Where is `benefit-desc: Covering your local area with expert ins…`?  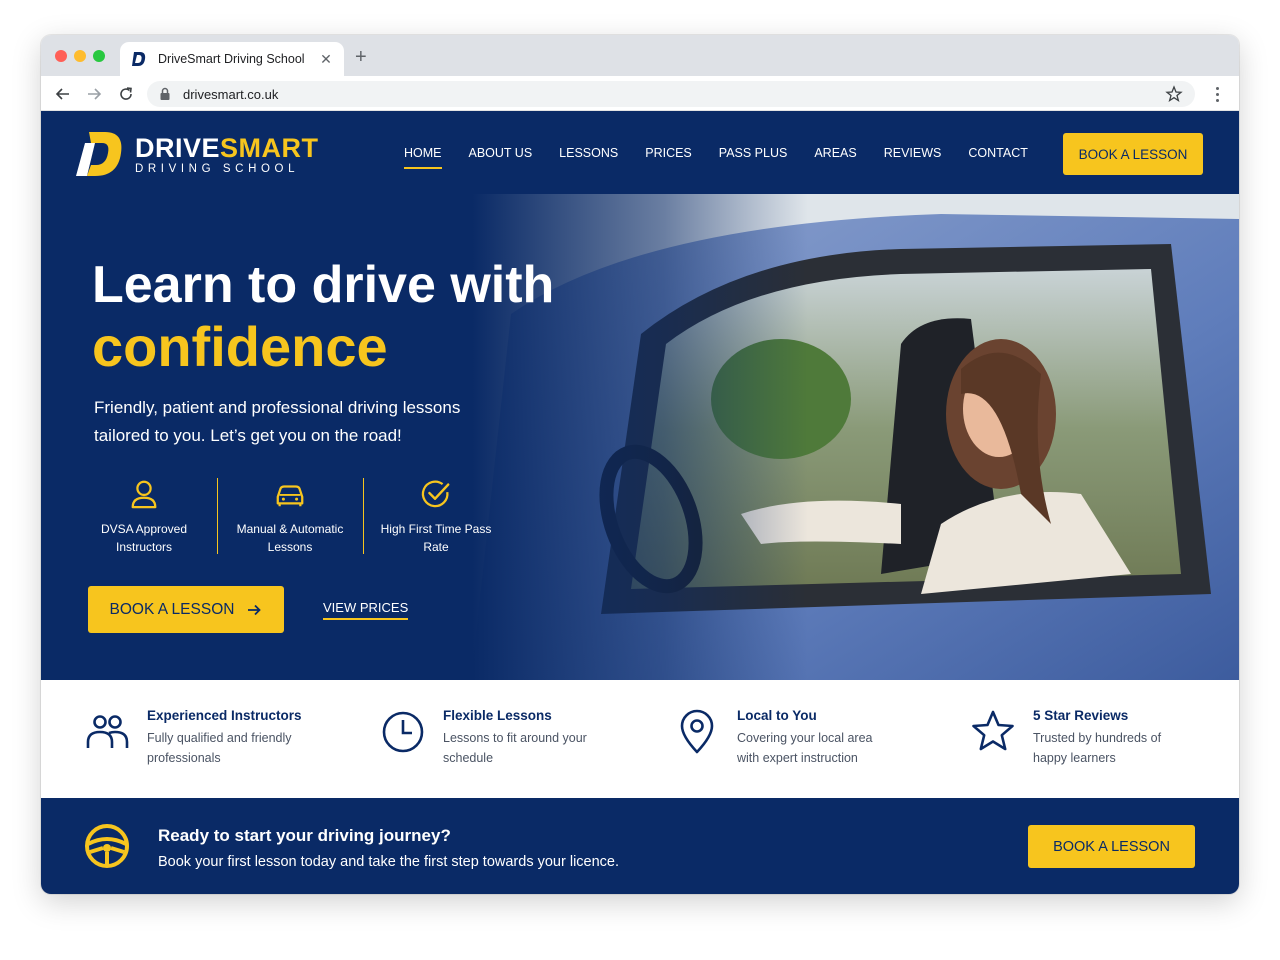 benefit-desc: Covering your local area with expert ins… is located at coordinates (805, 748).